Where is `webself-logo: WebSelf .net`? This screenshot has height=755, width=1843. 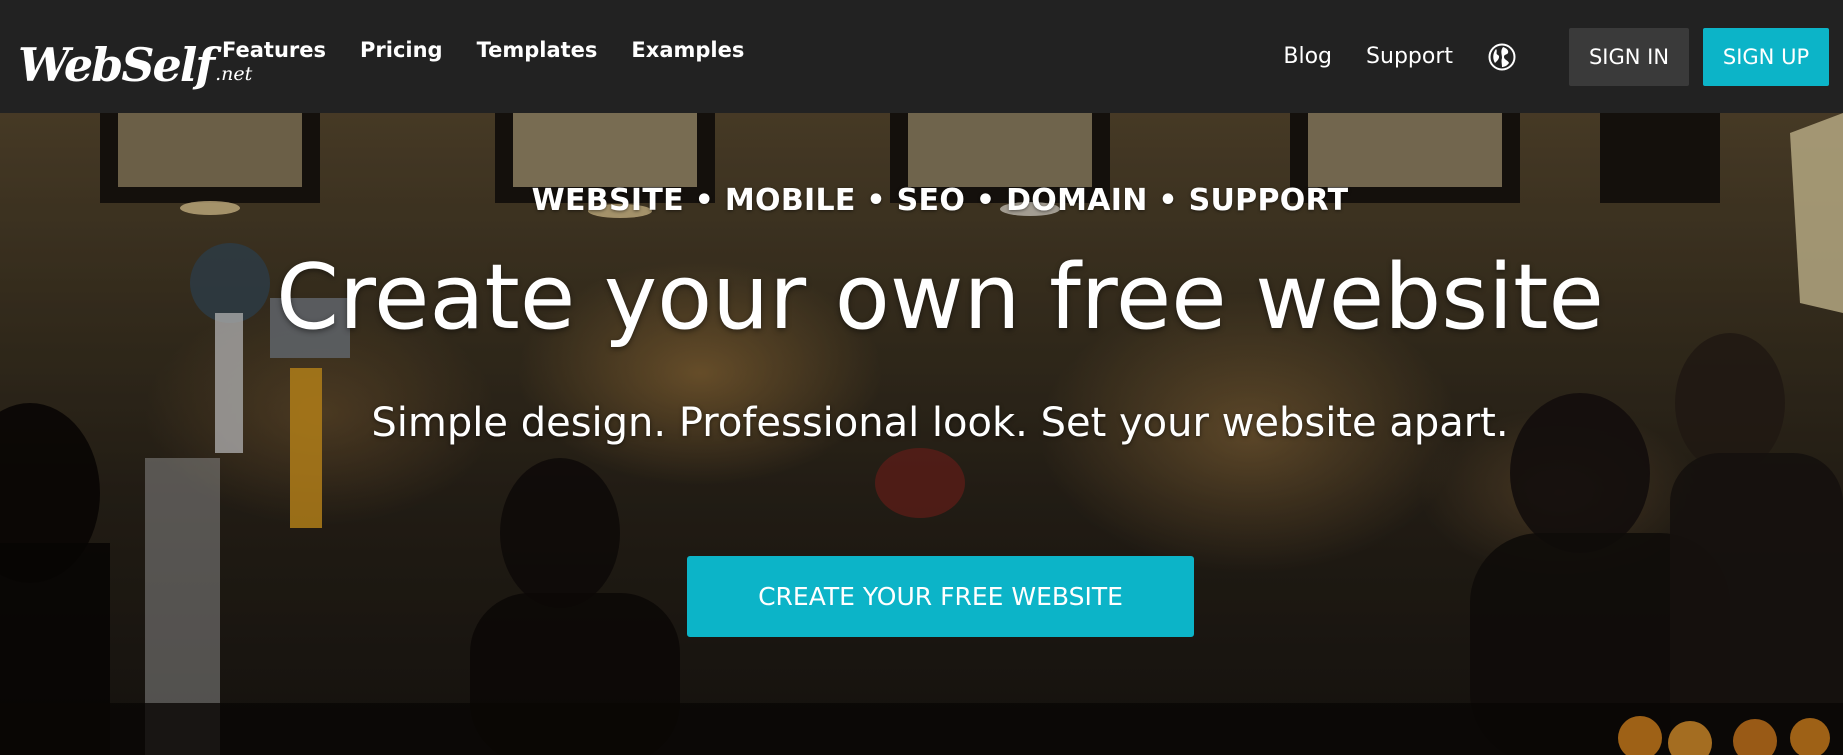 webself-logo: WebSelf .net is located at coordinates (135, 53).